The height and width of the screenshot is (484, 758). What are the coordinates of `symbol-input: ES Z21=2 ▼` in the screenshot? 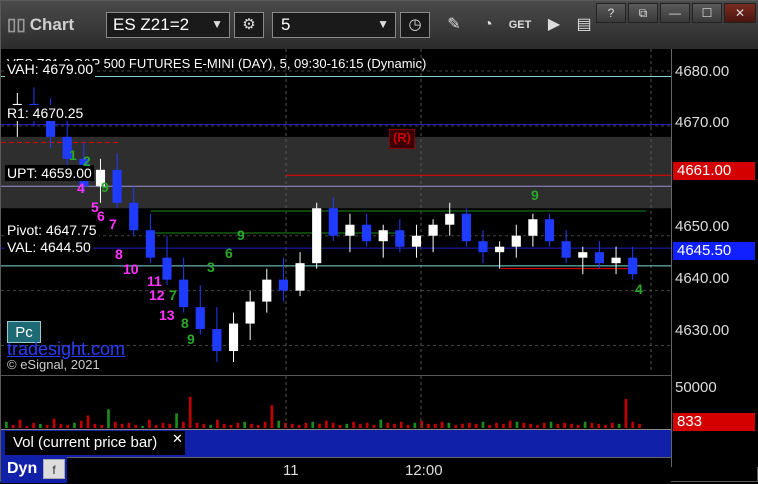 It's located at (168, 25).